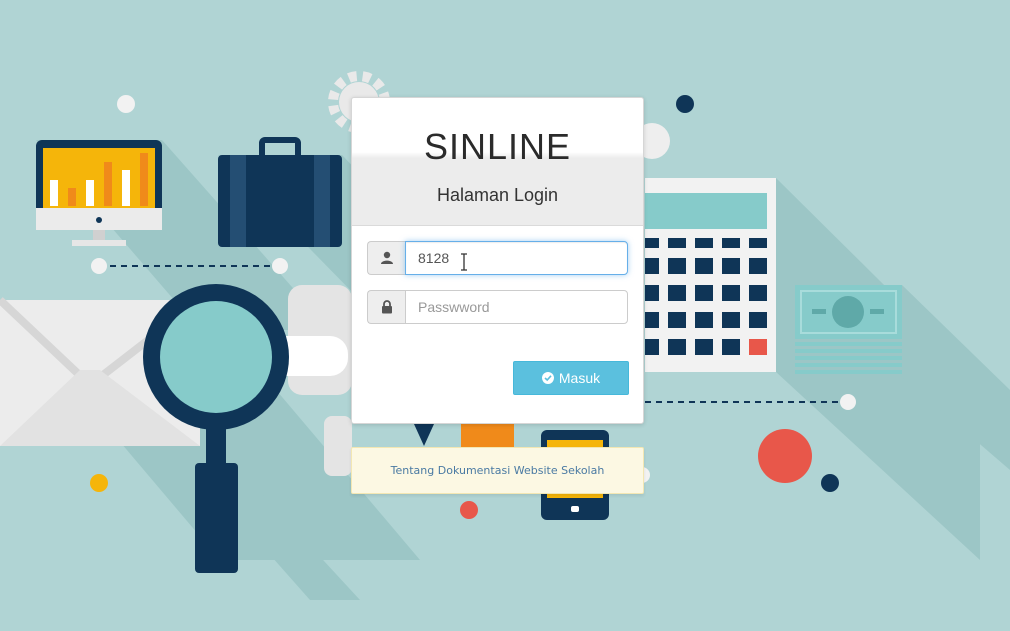 This screenshot has height=631, width=1010. I want to click on documentation-link: Tentang Dokumentasi Website Sekolah, so click(498, 470).